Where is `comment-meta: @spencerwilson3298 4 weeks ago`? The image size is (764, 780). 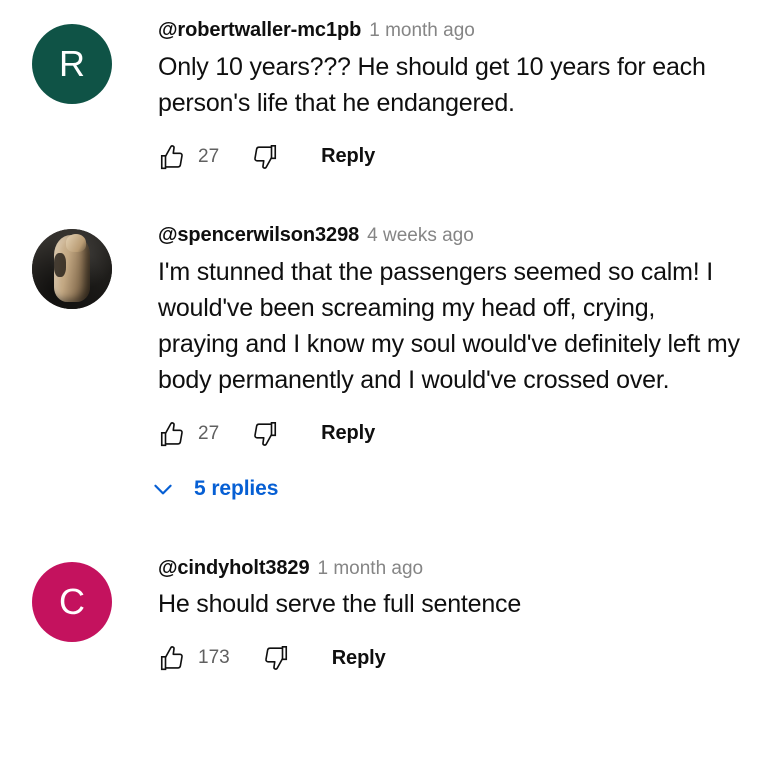 comment-meta: @spencerwilson3298 4 weeks ago is located at coordinates (449, 235).